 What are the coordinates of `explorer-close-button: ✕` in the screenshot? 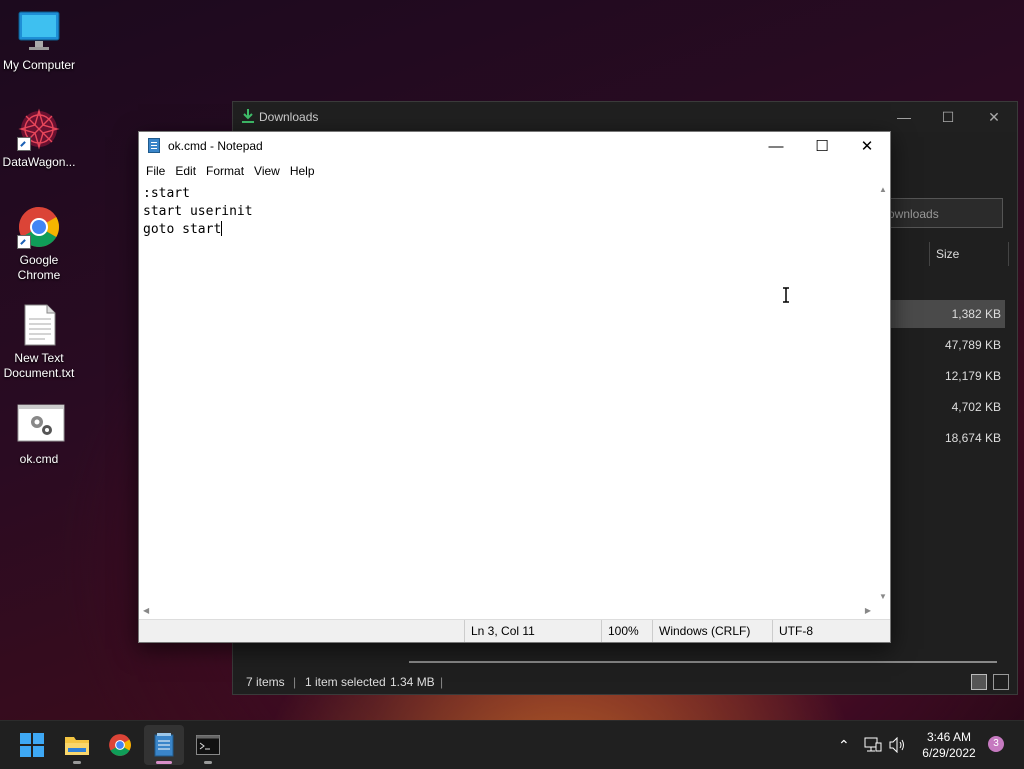 It's located at (994, 117).